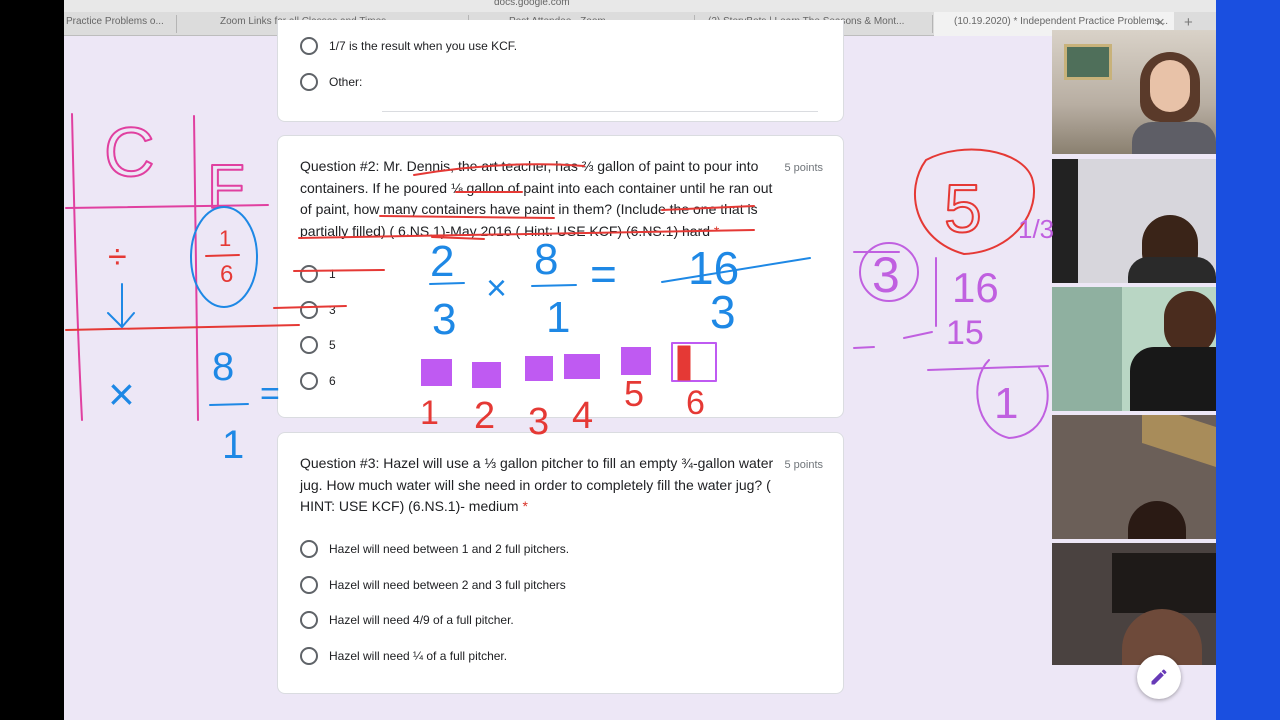 Image resolution: width=1280 pixels, height=720 pixels. Describe the element at coordinates (963, 209) in the screenshot. I see `right-circled-5: 5` at that location.